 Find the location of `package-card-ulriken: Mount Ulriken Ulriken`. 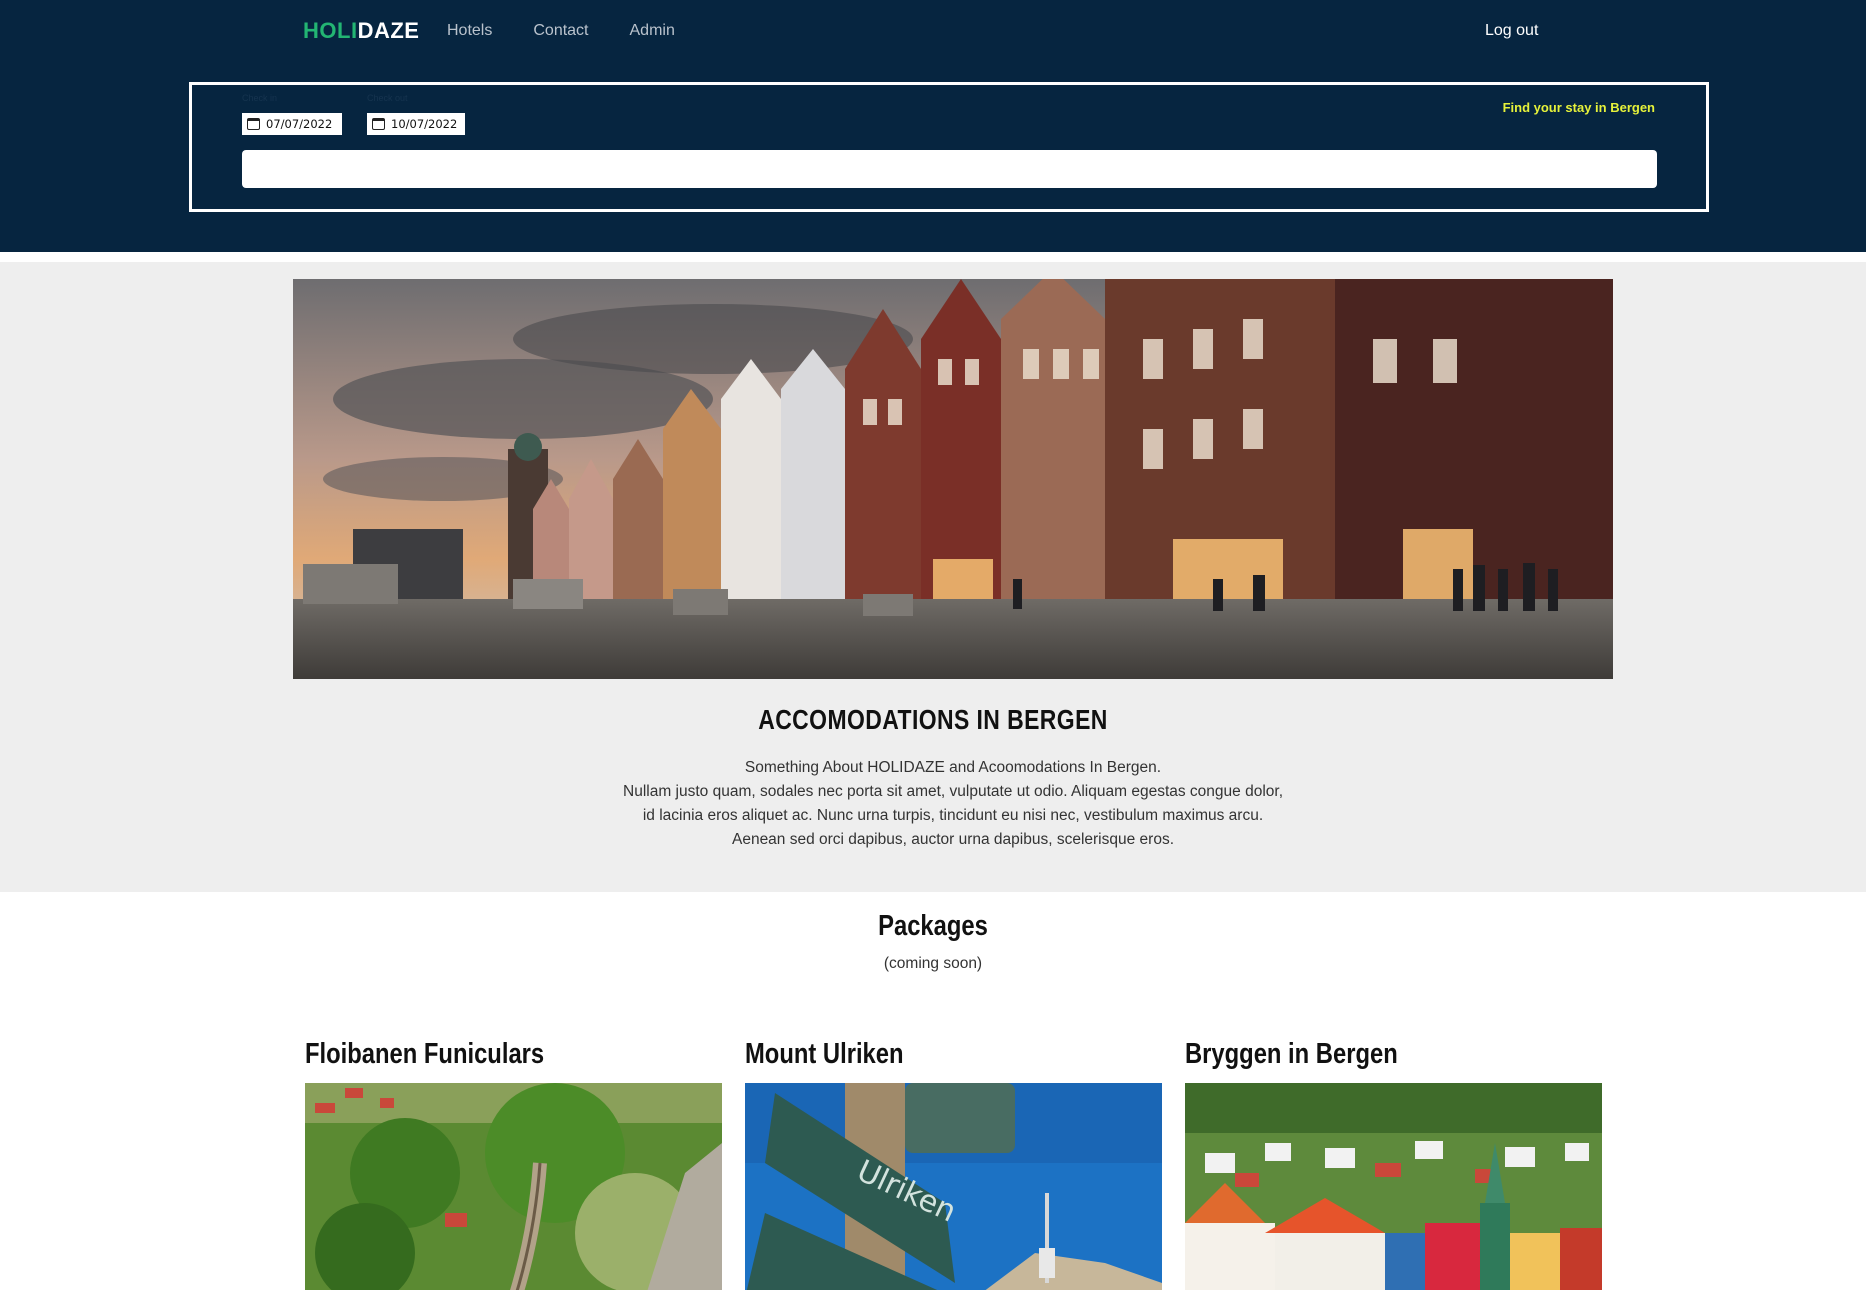

package-card-ulriken: Mount Ulriken Ulriken is located at coordinates (953, 1164).